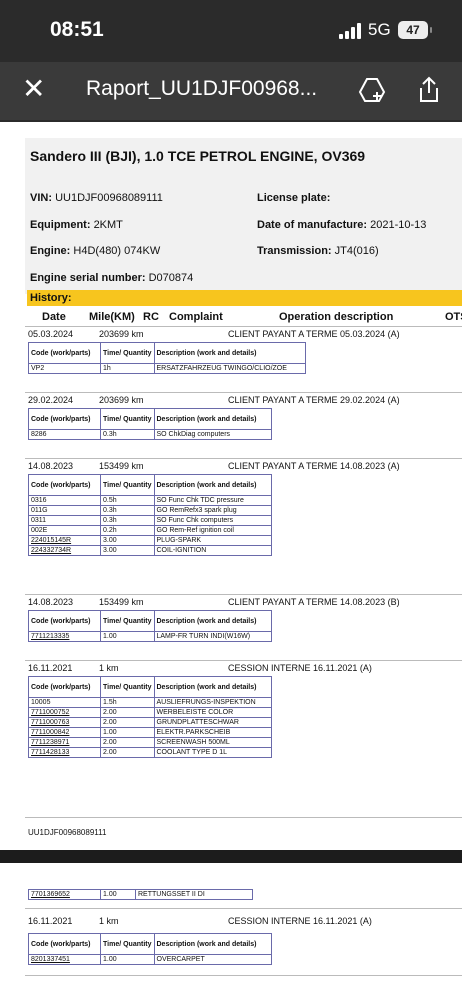 This screenshot has width=462, height=1000. What do you see at coordinates (54, 317) in the screenshot?
I see `col-date: Date` at bounding box center [54, 317].